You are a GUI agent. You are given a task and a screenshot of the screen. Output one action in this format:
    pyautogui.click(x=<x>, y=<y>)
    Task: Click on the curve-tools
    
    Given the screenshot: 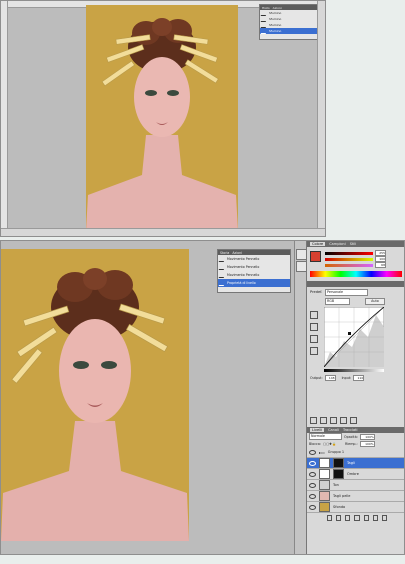 What is the action you would take?
    pyautogui.click(x=314, y=341)
    